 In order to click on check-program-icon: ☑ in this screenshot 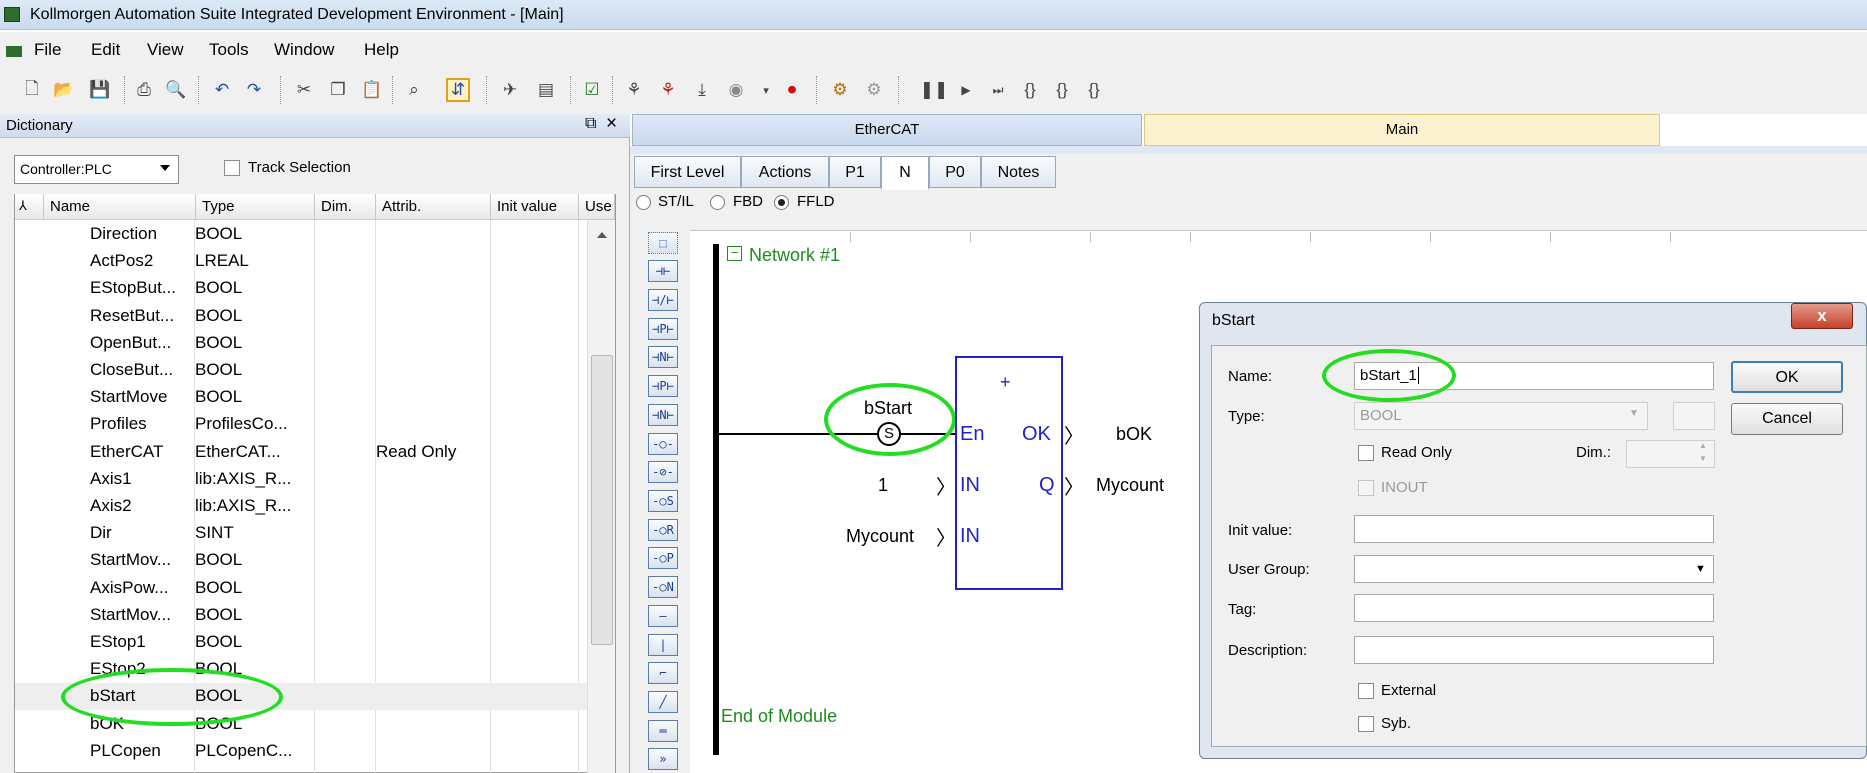, I will do `click(592, 90)`.